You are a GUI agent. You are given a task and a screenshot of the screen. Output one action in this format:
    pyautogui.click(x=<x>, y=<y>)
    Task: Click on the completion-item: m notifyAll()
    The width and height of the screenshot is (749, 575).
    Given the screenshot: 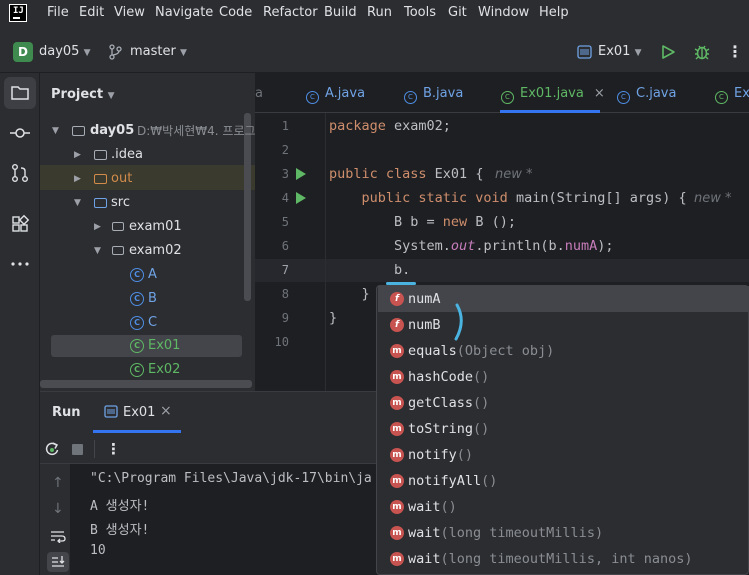 What is the action you would take?
    pyautogui.click(x=563, y=481)
    